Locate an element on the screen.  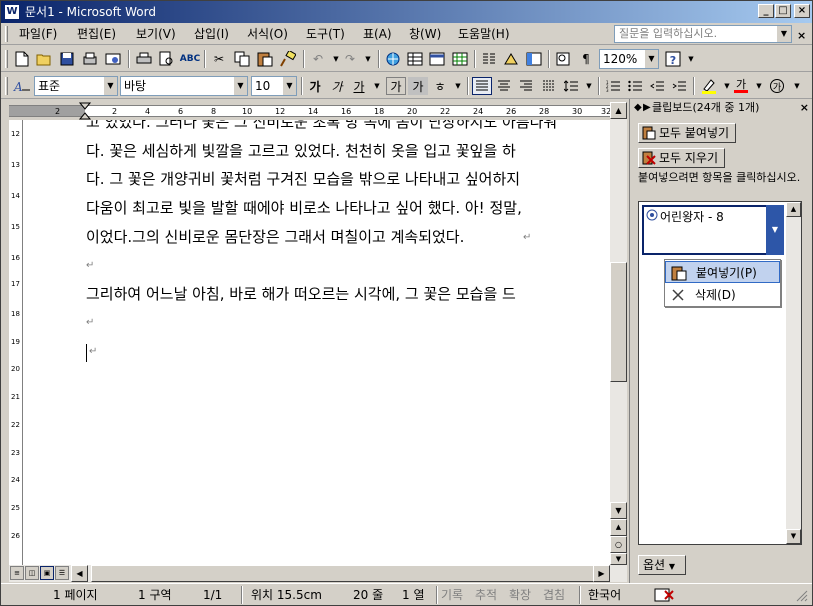
clipboard-item-dropdown-icon: ▼ is located at coordinates (775, 230).